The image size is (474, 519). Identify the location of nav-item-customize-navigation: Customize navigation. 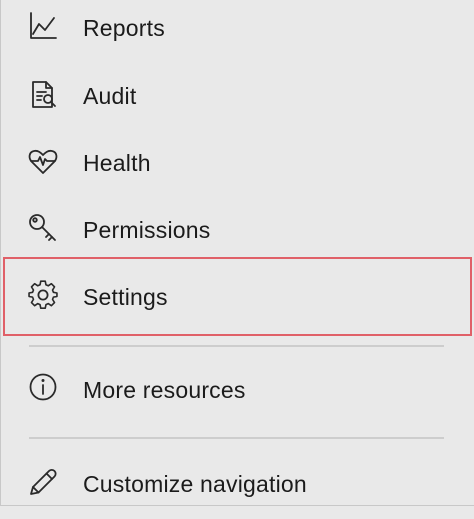
(237, 485).